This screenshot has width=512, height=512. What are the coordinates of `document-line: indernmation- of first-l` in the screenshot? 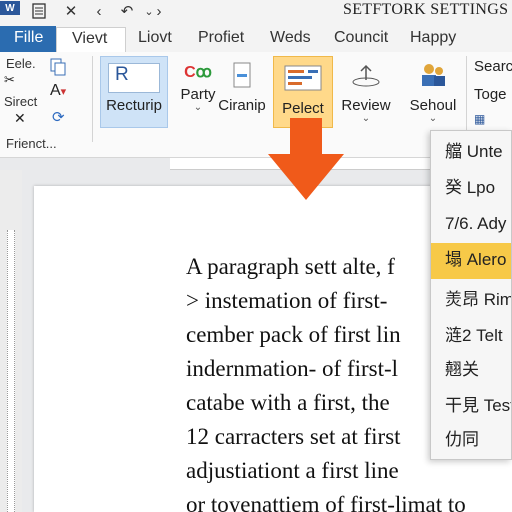 It's located at (292, 368).